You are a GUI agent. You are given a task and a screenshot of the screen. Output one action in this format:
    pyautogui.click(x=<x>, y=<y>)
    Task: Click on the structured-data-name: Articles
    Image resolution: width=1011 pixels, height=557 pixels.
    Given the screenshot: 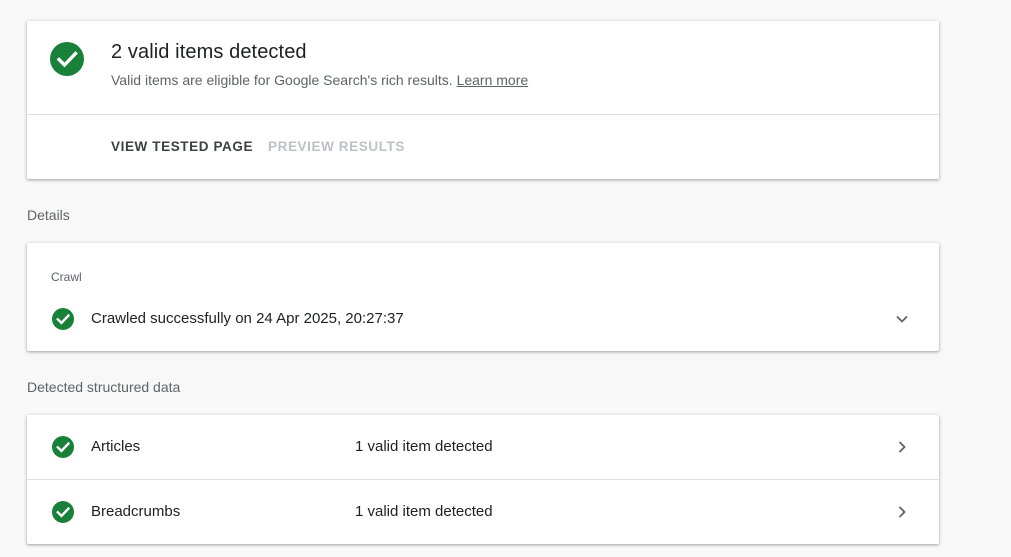 What is the action you would take?
    pyautogui.click(x=116, y=446)
    